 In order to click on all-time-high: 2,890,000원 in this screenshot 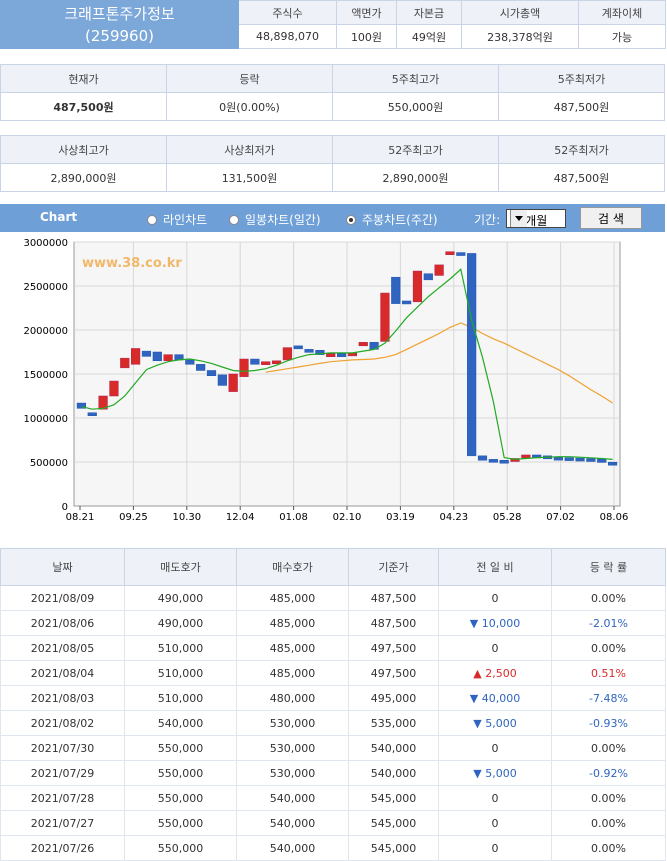, I will do `click(83, 177)`.